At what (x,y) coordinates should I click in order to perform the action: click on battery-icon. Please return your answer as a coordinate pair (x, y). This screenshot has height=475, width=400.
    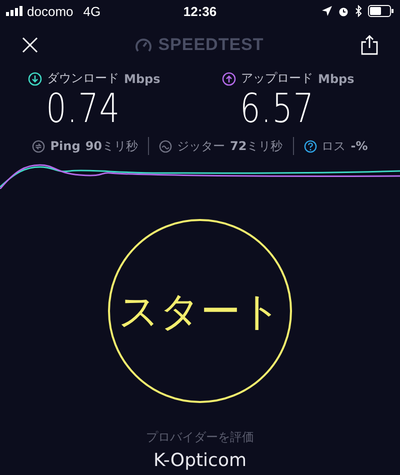
    Looking at the image, I should click on (381, 11).